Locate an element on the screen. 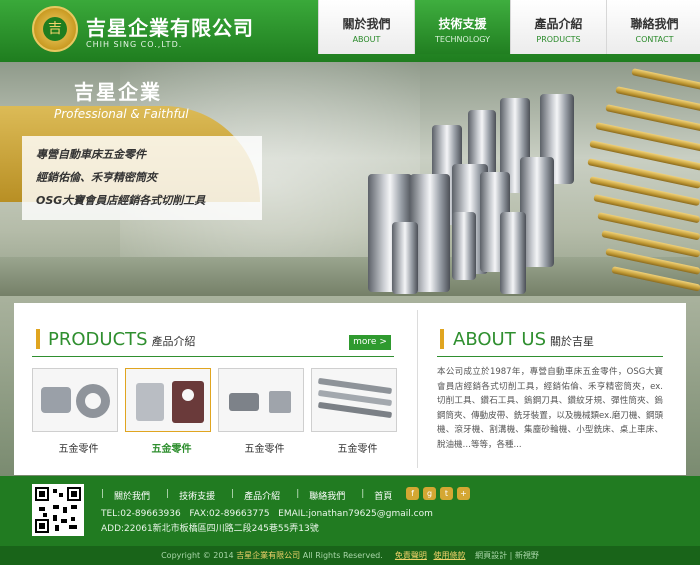 The image size is (700, 565). nav-about: 關於我們 ABOUT is located at coordinates (366, 27).